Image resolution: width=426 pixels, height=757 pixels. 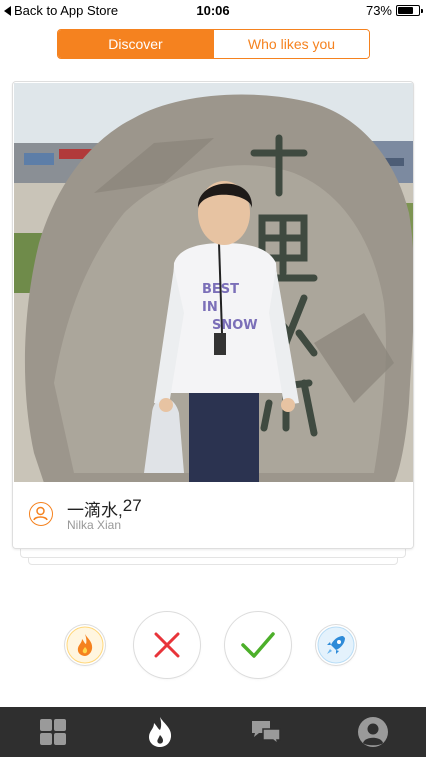 I want to click on nav-discover, so click(x=160, y=732).